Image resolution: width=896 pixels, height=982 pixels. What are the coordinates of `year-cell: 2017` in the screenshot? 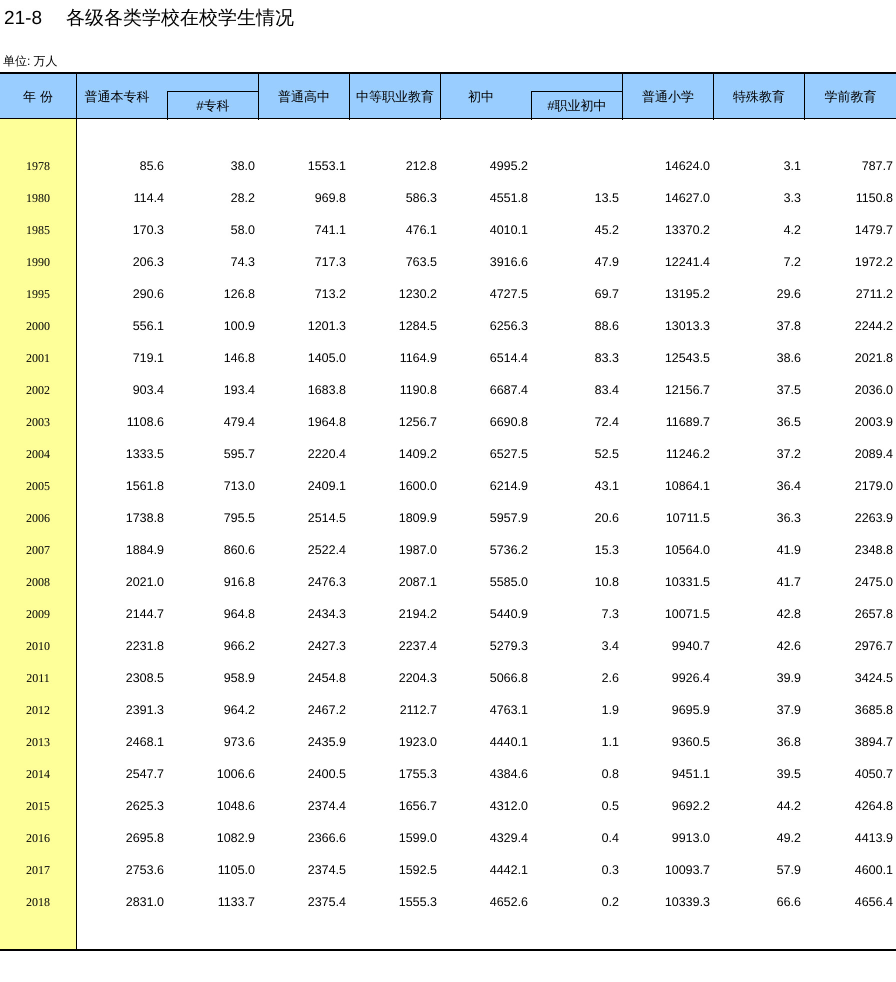 It's located at (38, 870).